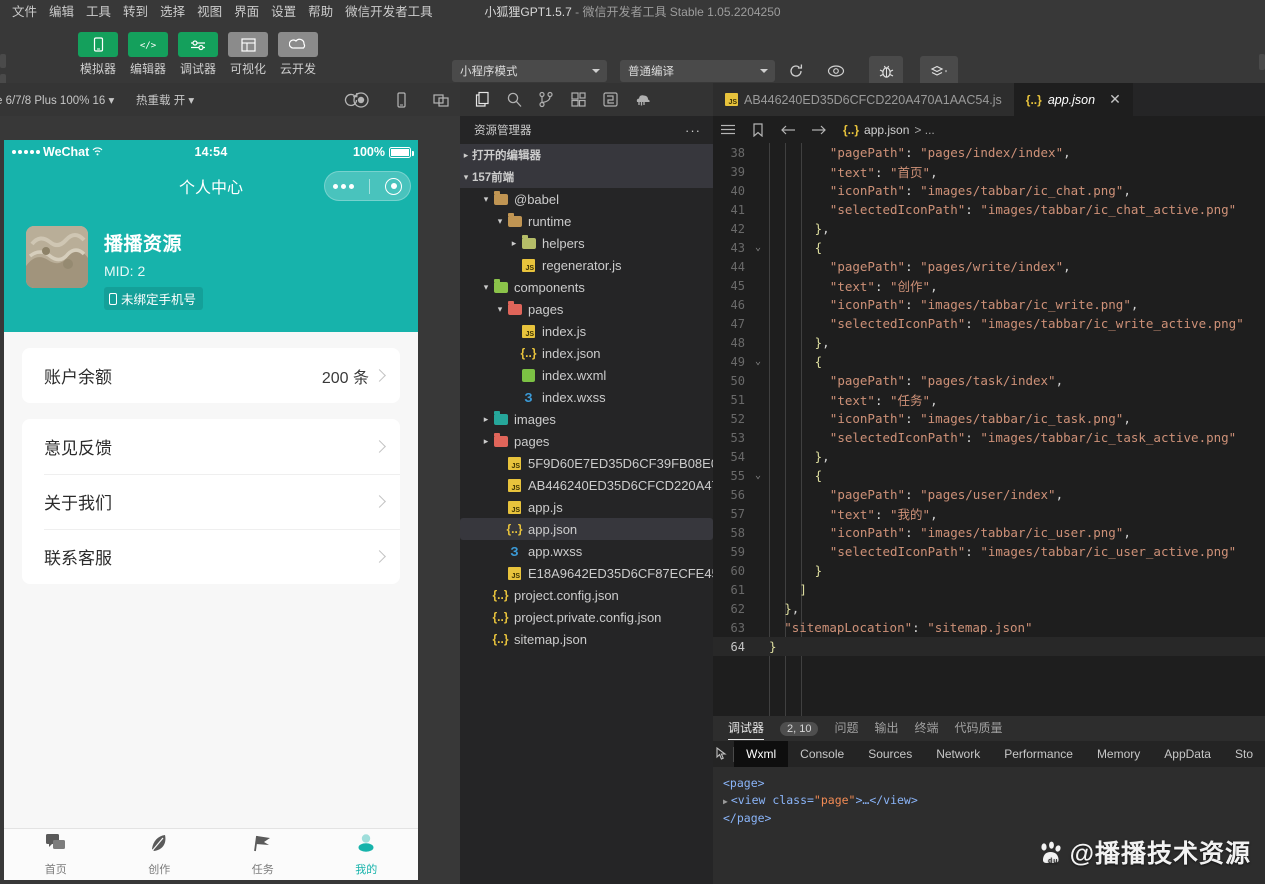 The width and height of the screenshot is (1265, 884). What do you see at coordinates (263, 854) in the screenshot?
I see `tab-task: 任务` at bounding box center [263, 854].